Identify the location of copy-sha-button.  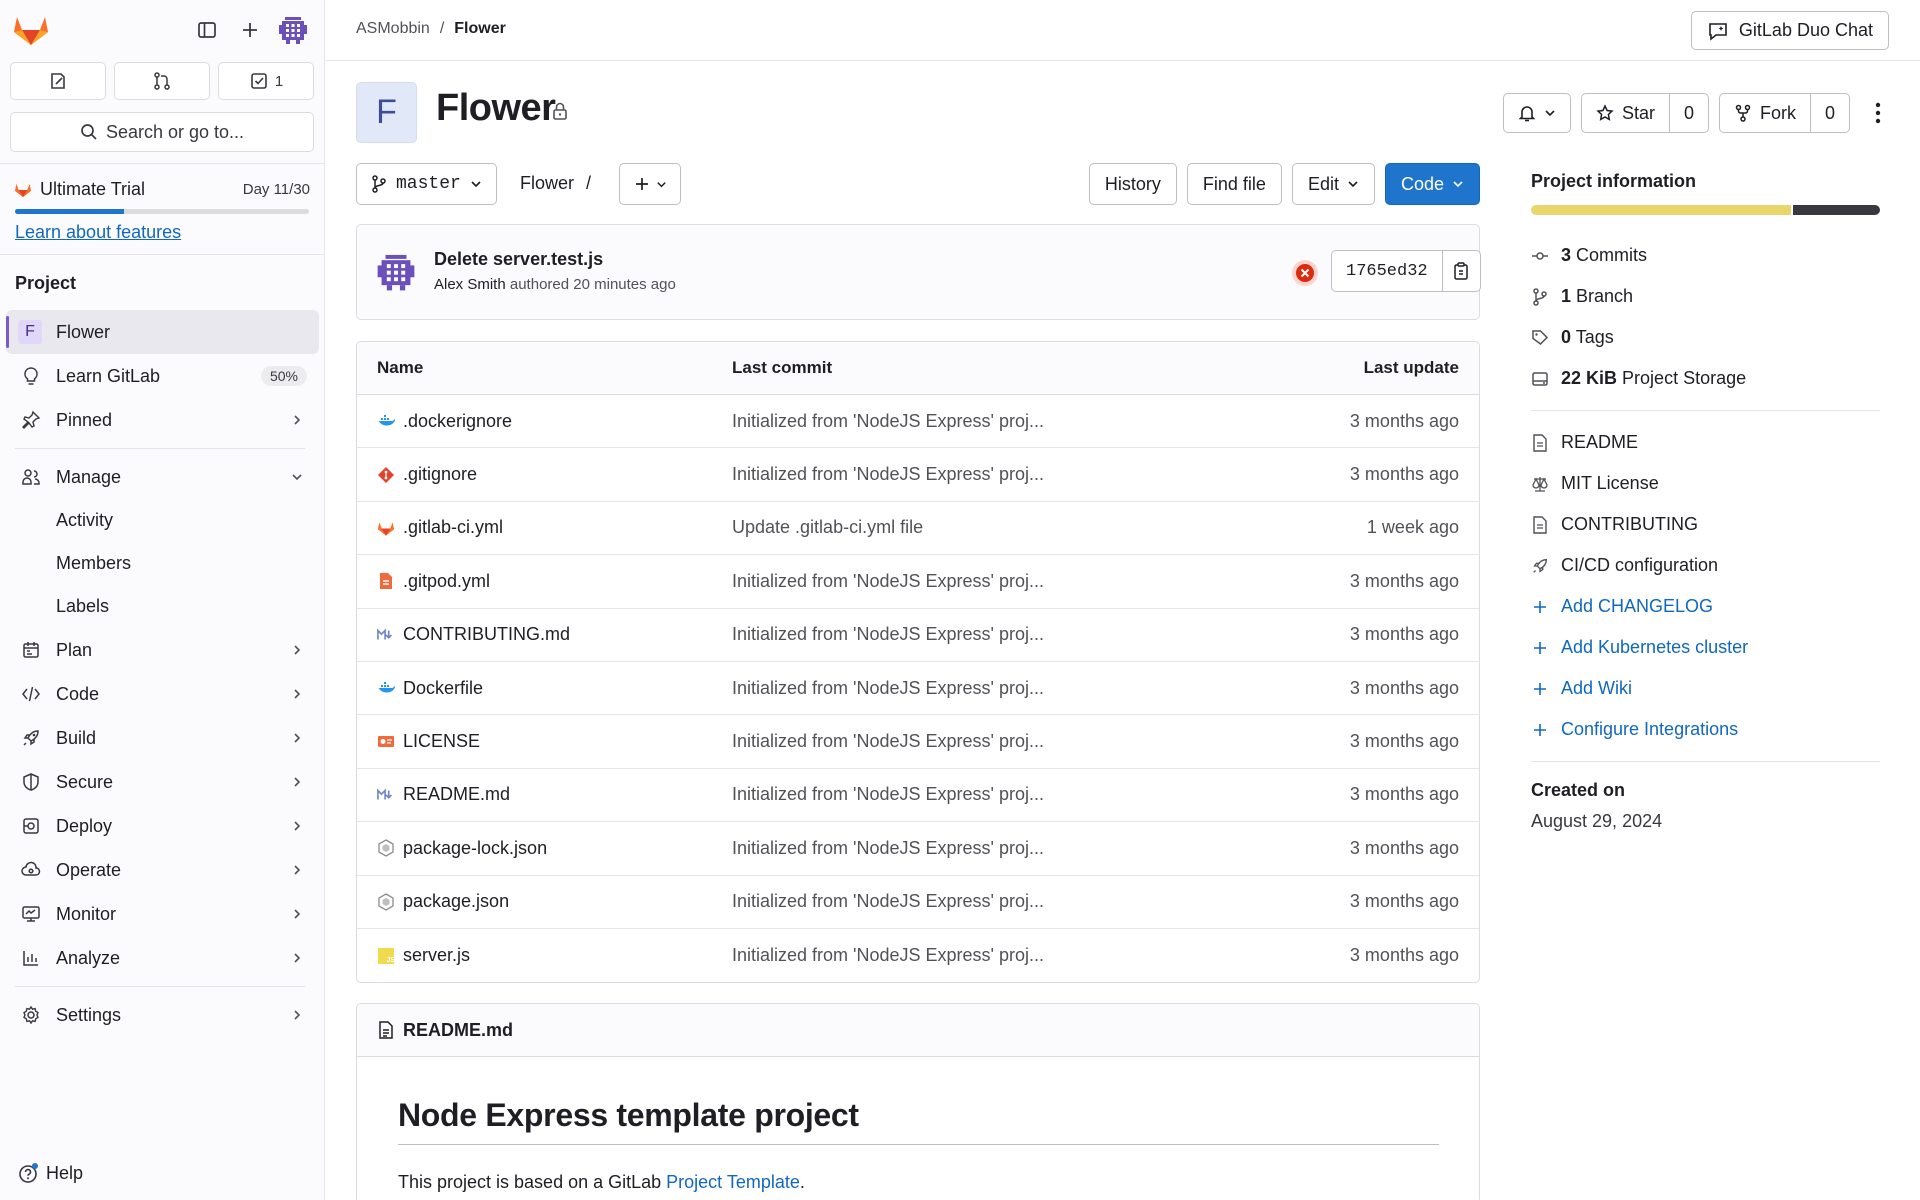
(1460, 271).